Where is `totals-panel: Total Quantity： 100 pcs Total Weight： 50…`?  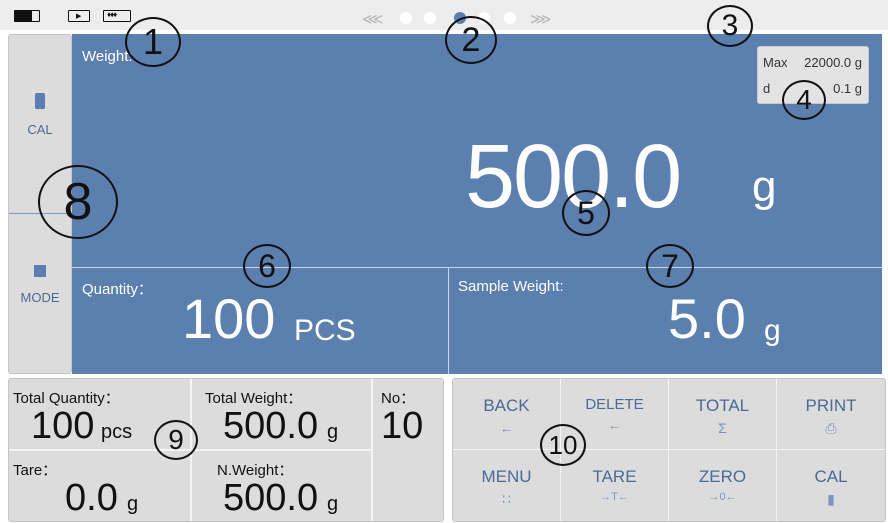
totals-panel: Total Quantity： 100 pcs Total Weight： 50… is located at coordinates (226, 450).